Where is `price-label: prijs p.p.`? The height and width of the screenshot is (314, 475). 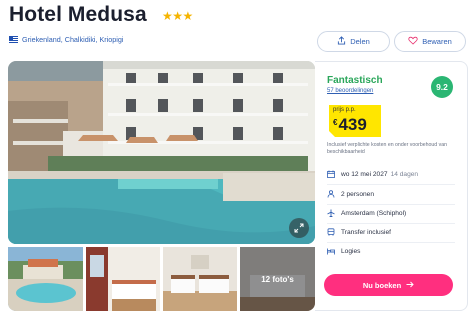
price-label: prijs p.p. is located at coordinates (344, 110).